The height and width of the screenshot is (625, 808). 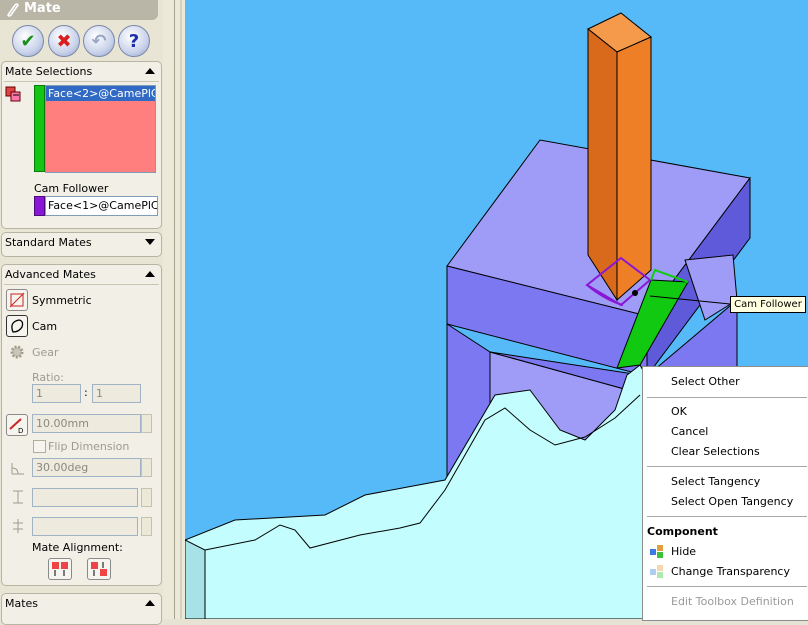 I want to click on symmetric-mate-button, so click(x=17, y=300).